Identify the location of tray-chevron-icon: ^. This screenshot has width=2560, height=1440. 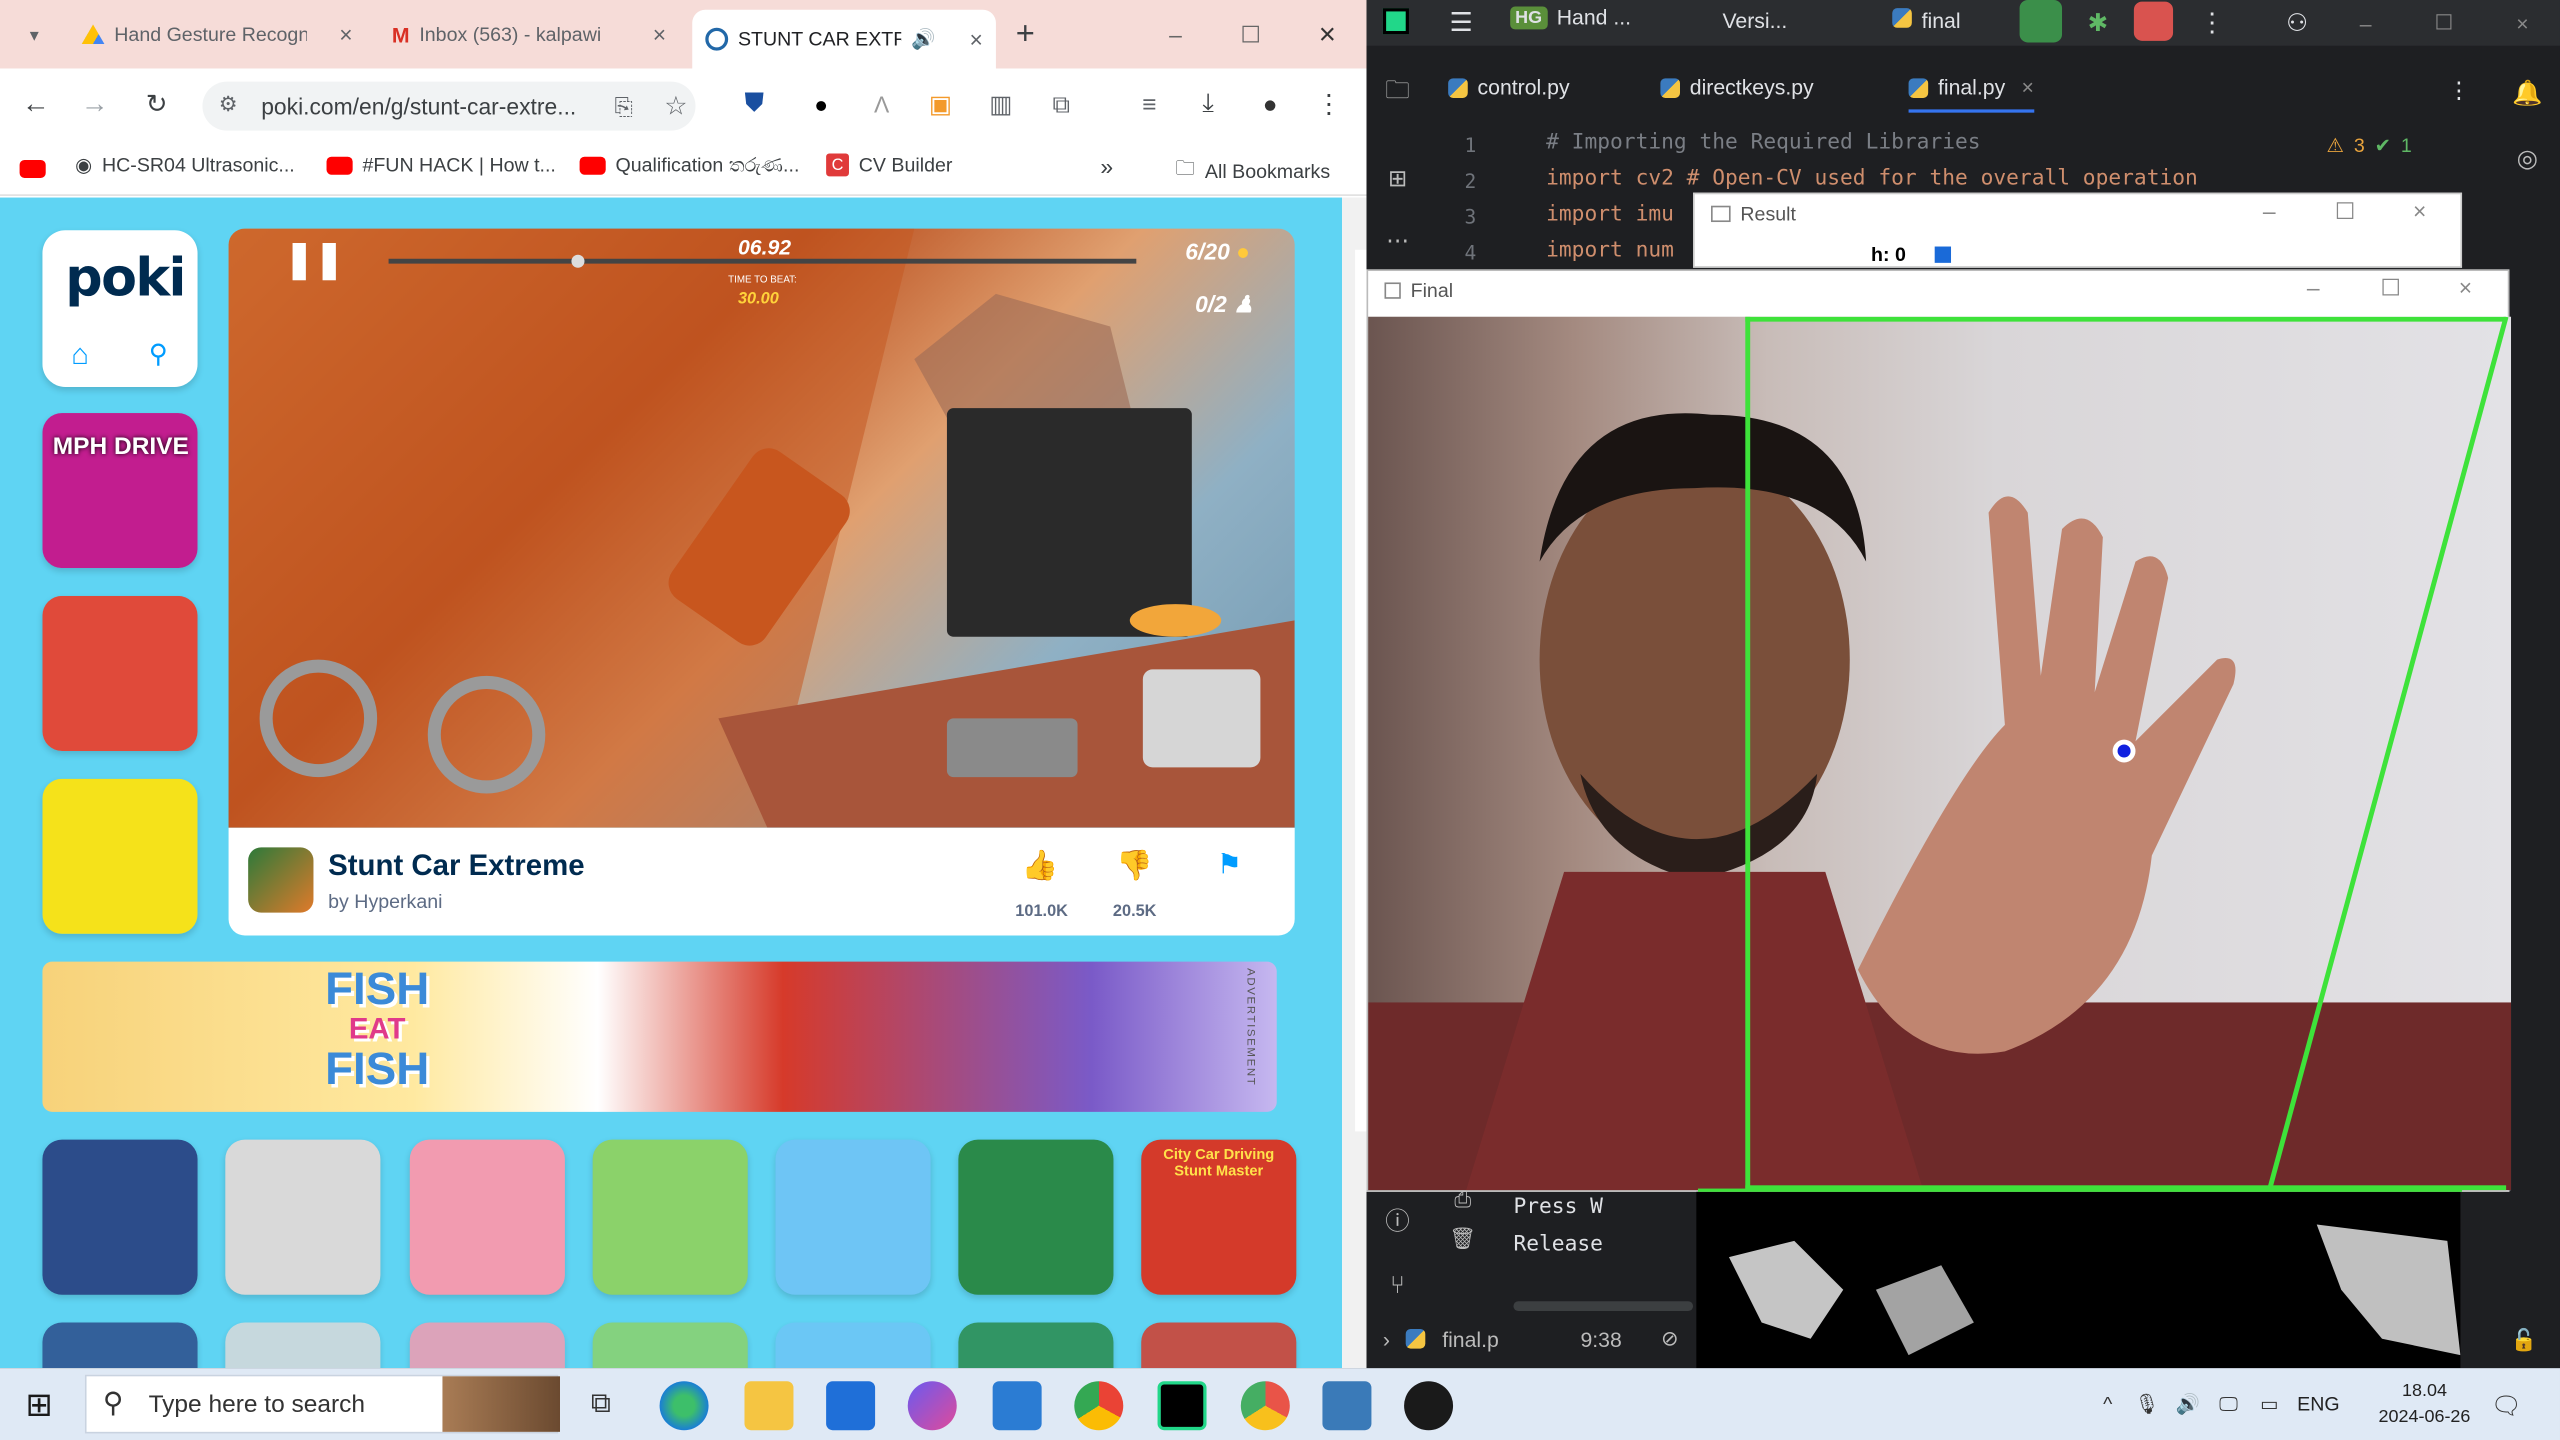
(2107, 1404).